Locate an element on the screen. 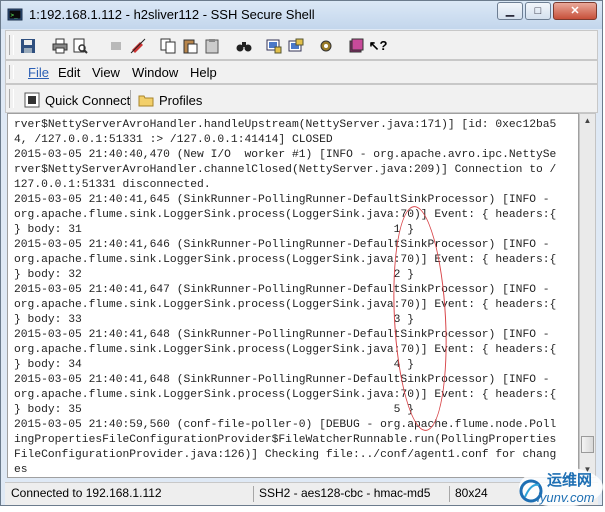 This screenshot has height=512, width=605. terminal-line: 127.0.0.1:51331 disconnected. is located at coordinates (112, 185).